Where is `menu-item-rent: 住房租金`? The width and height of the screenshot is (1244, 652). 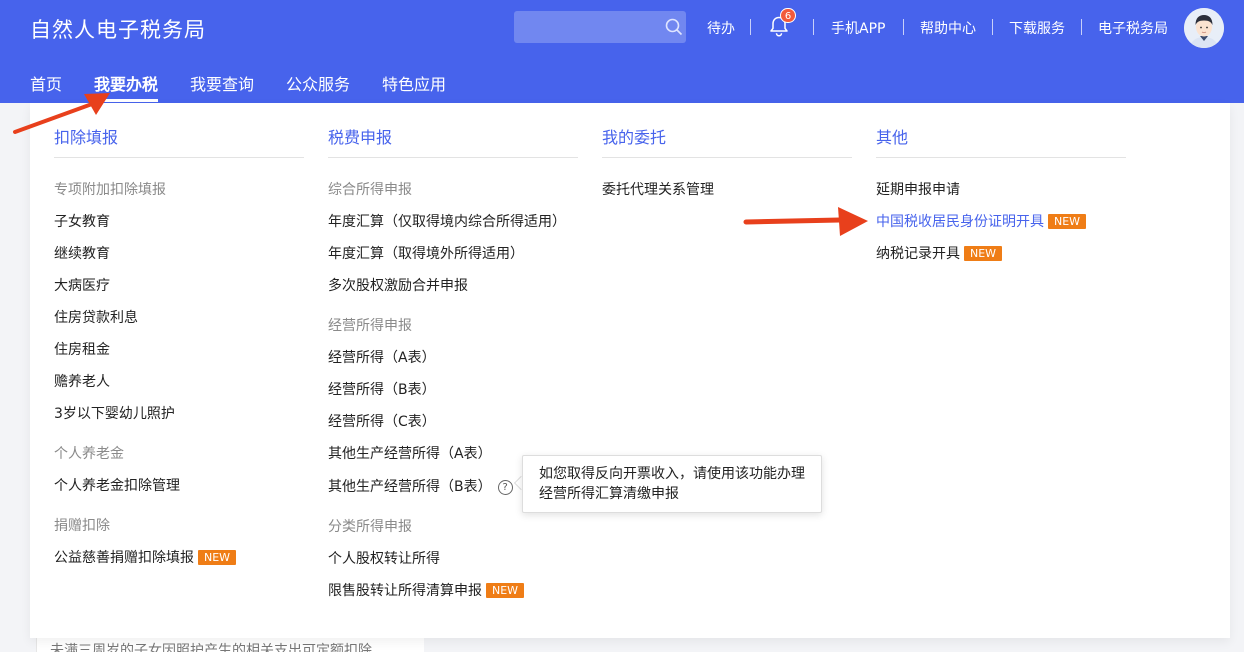 menu-item-rent: 住房租金 is located at coordinates (82, 349).